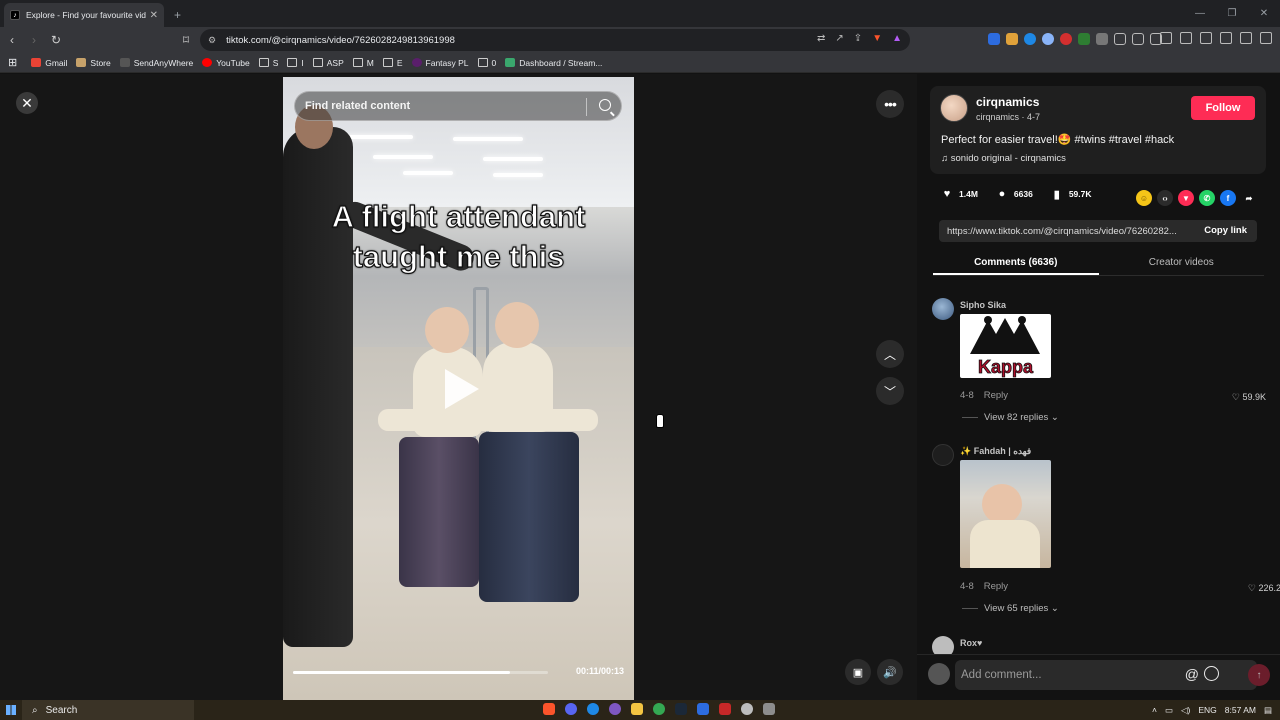  Describe the element at coordinates (659, 709) in the screenshot. I see `chrome-app-icon` at that location.